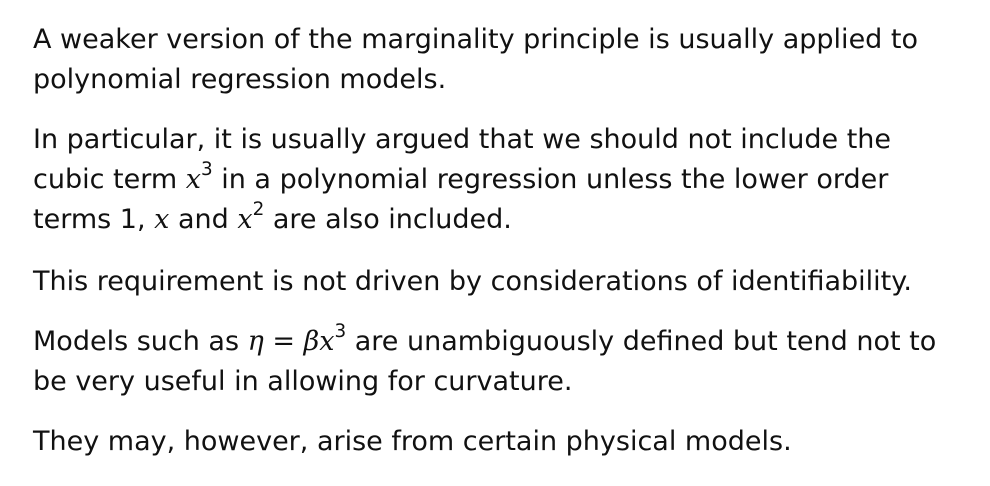 This screenshot has height=486, width=990. What do you see at coordinates (283, 341) in the screenshot?
I see `math-equals: =` at bounding box center [283, 341].